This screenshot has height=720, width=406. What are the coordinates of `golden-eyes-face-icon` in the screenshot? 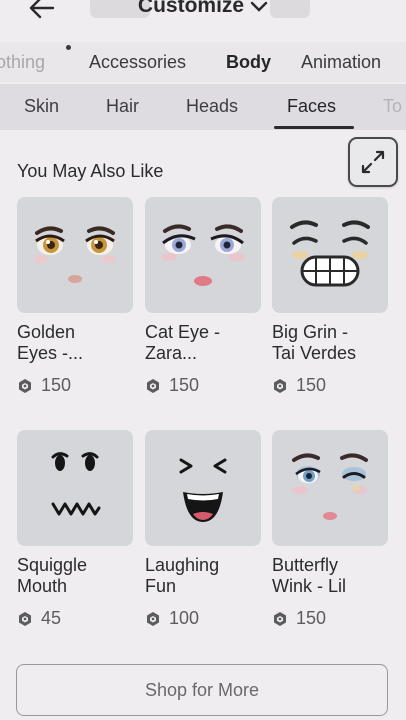 It's located at (75, 254).